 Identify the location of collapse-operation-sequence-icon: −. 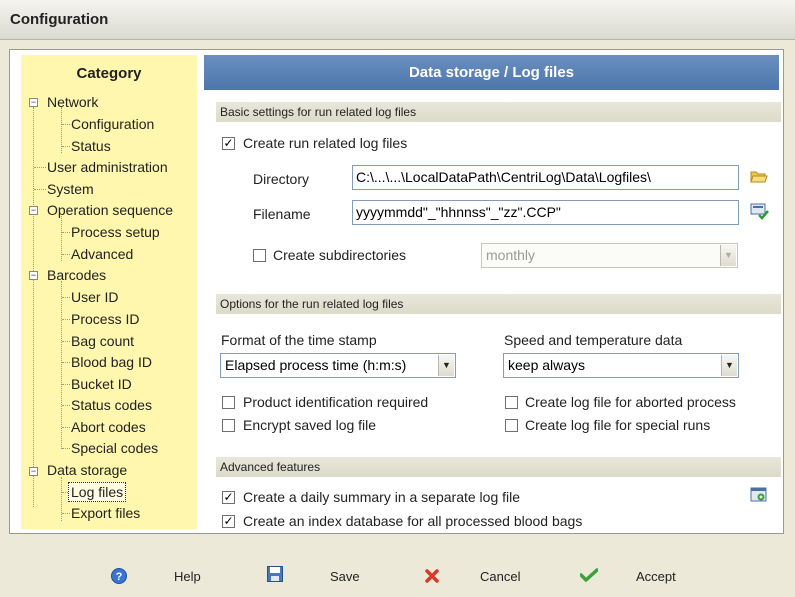
(33, 210).